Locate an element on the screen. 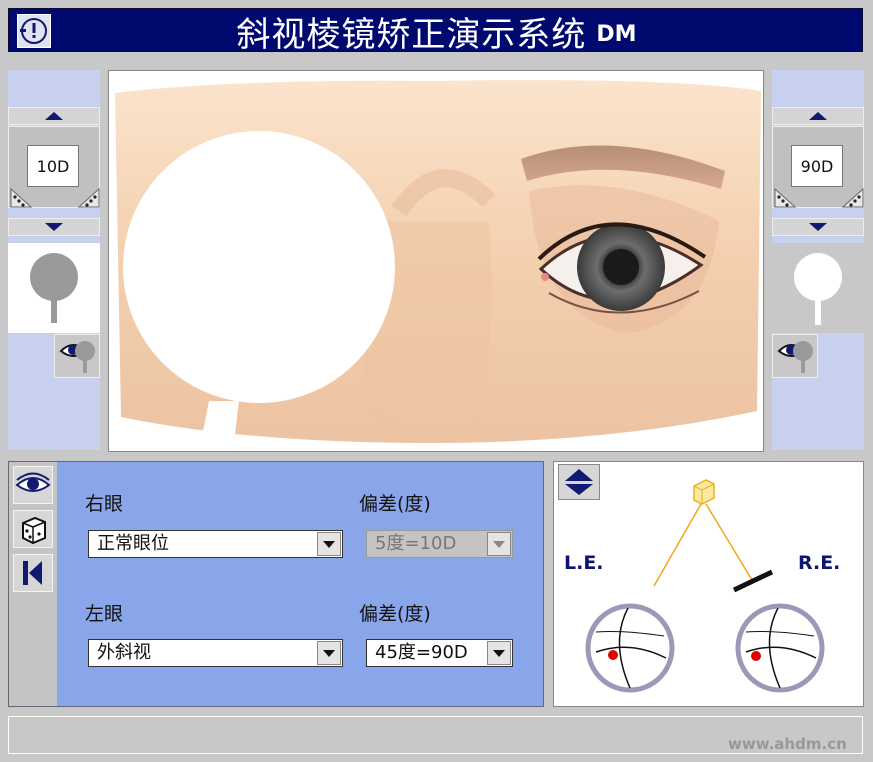  right-eye-deviation-value: 5度=10D is located at coordinates (416, 543).